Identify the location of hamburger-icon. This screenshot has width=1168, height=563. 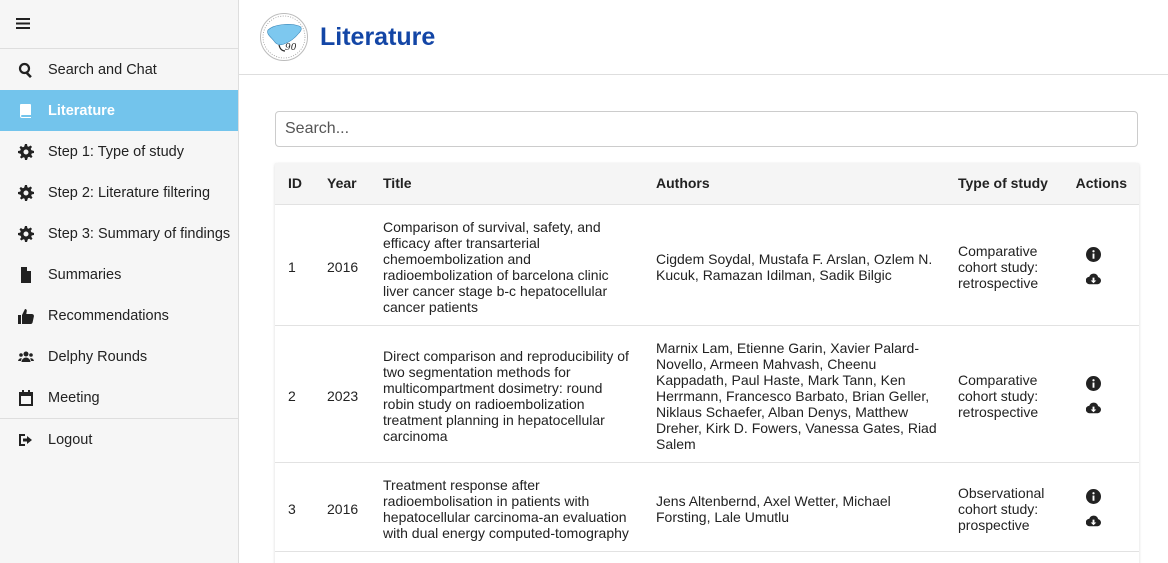
(23, 23).